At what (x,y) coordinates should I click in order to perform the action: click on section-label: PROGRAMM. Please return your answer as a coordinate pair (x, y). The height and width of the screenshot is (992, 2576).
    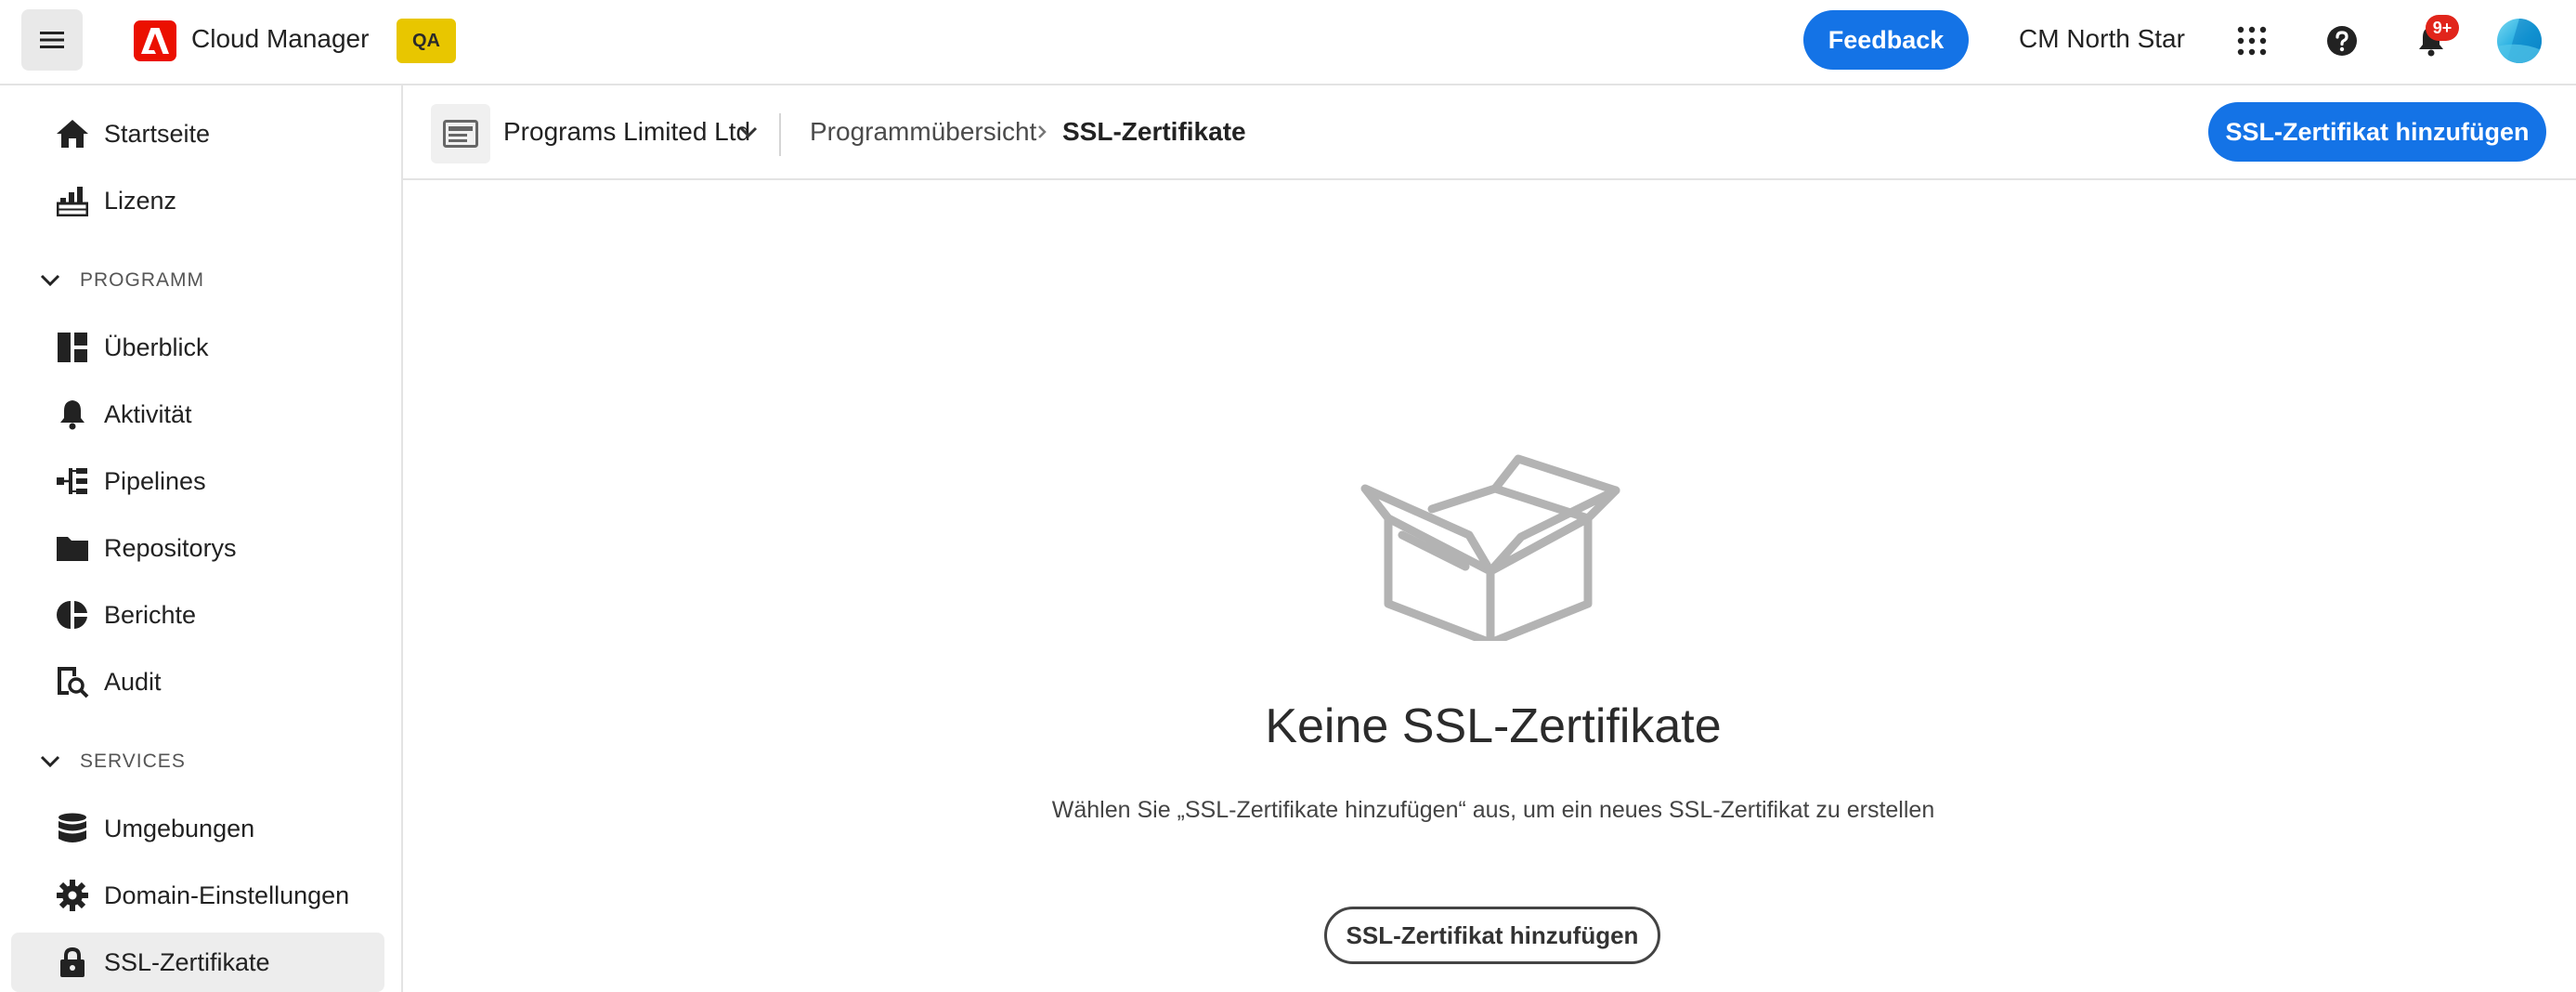
    Looking at the image, I should click on (142, 280).